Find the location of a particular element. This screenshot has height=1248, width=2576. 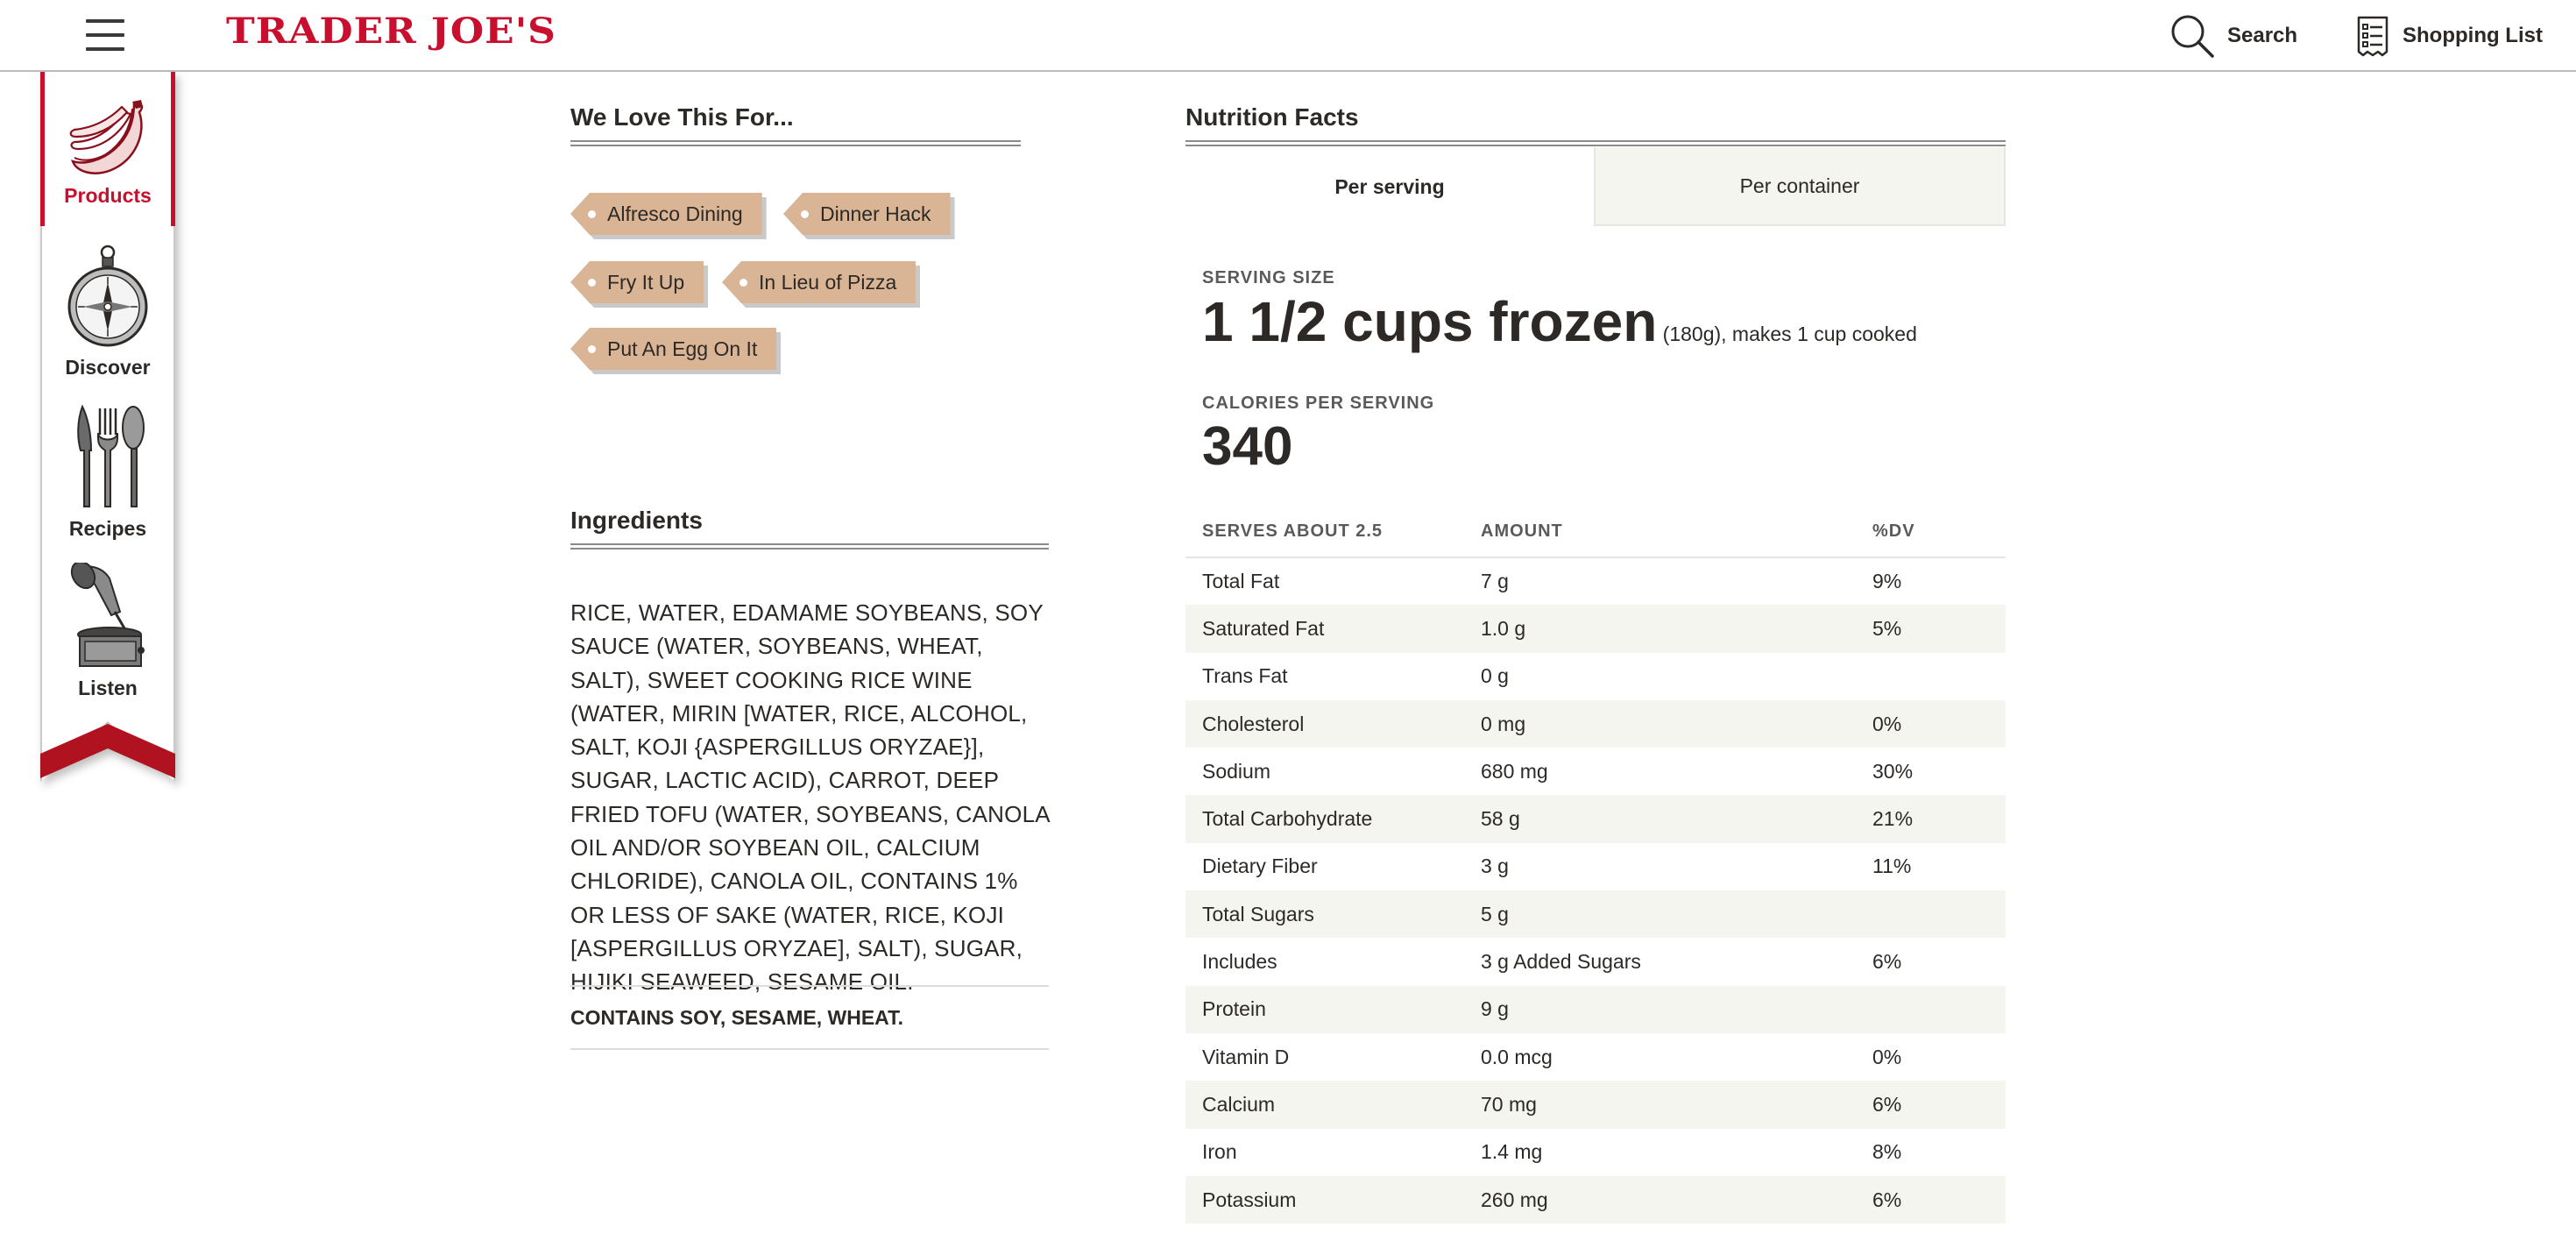

nutrient-amount: 260 mg is located at coordinates (1676, 1199).